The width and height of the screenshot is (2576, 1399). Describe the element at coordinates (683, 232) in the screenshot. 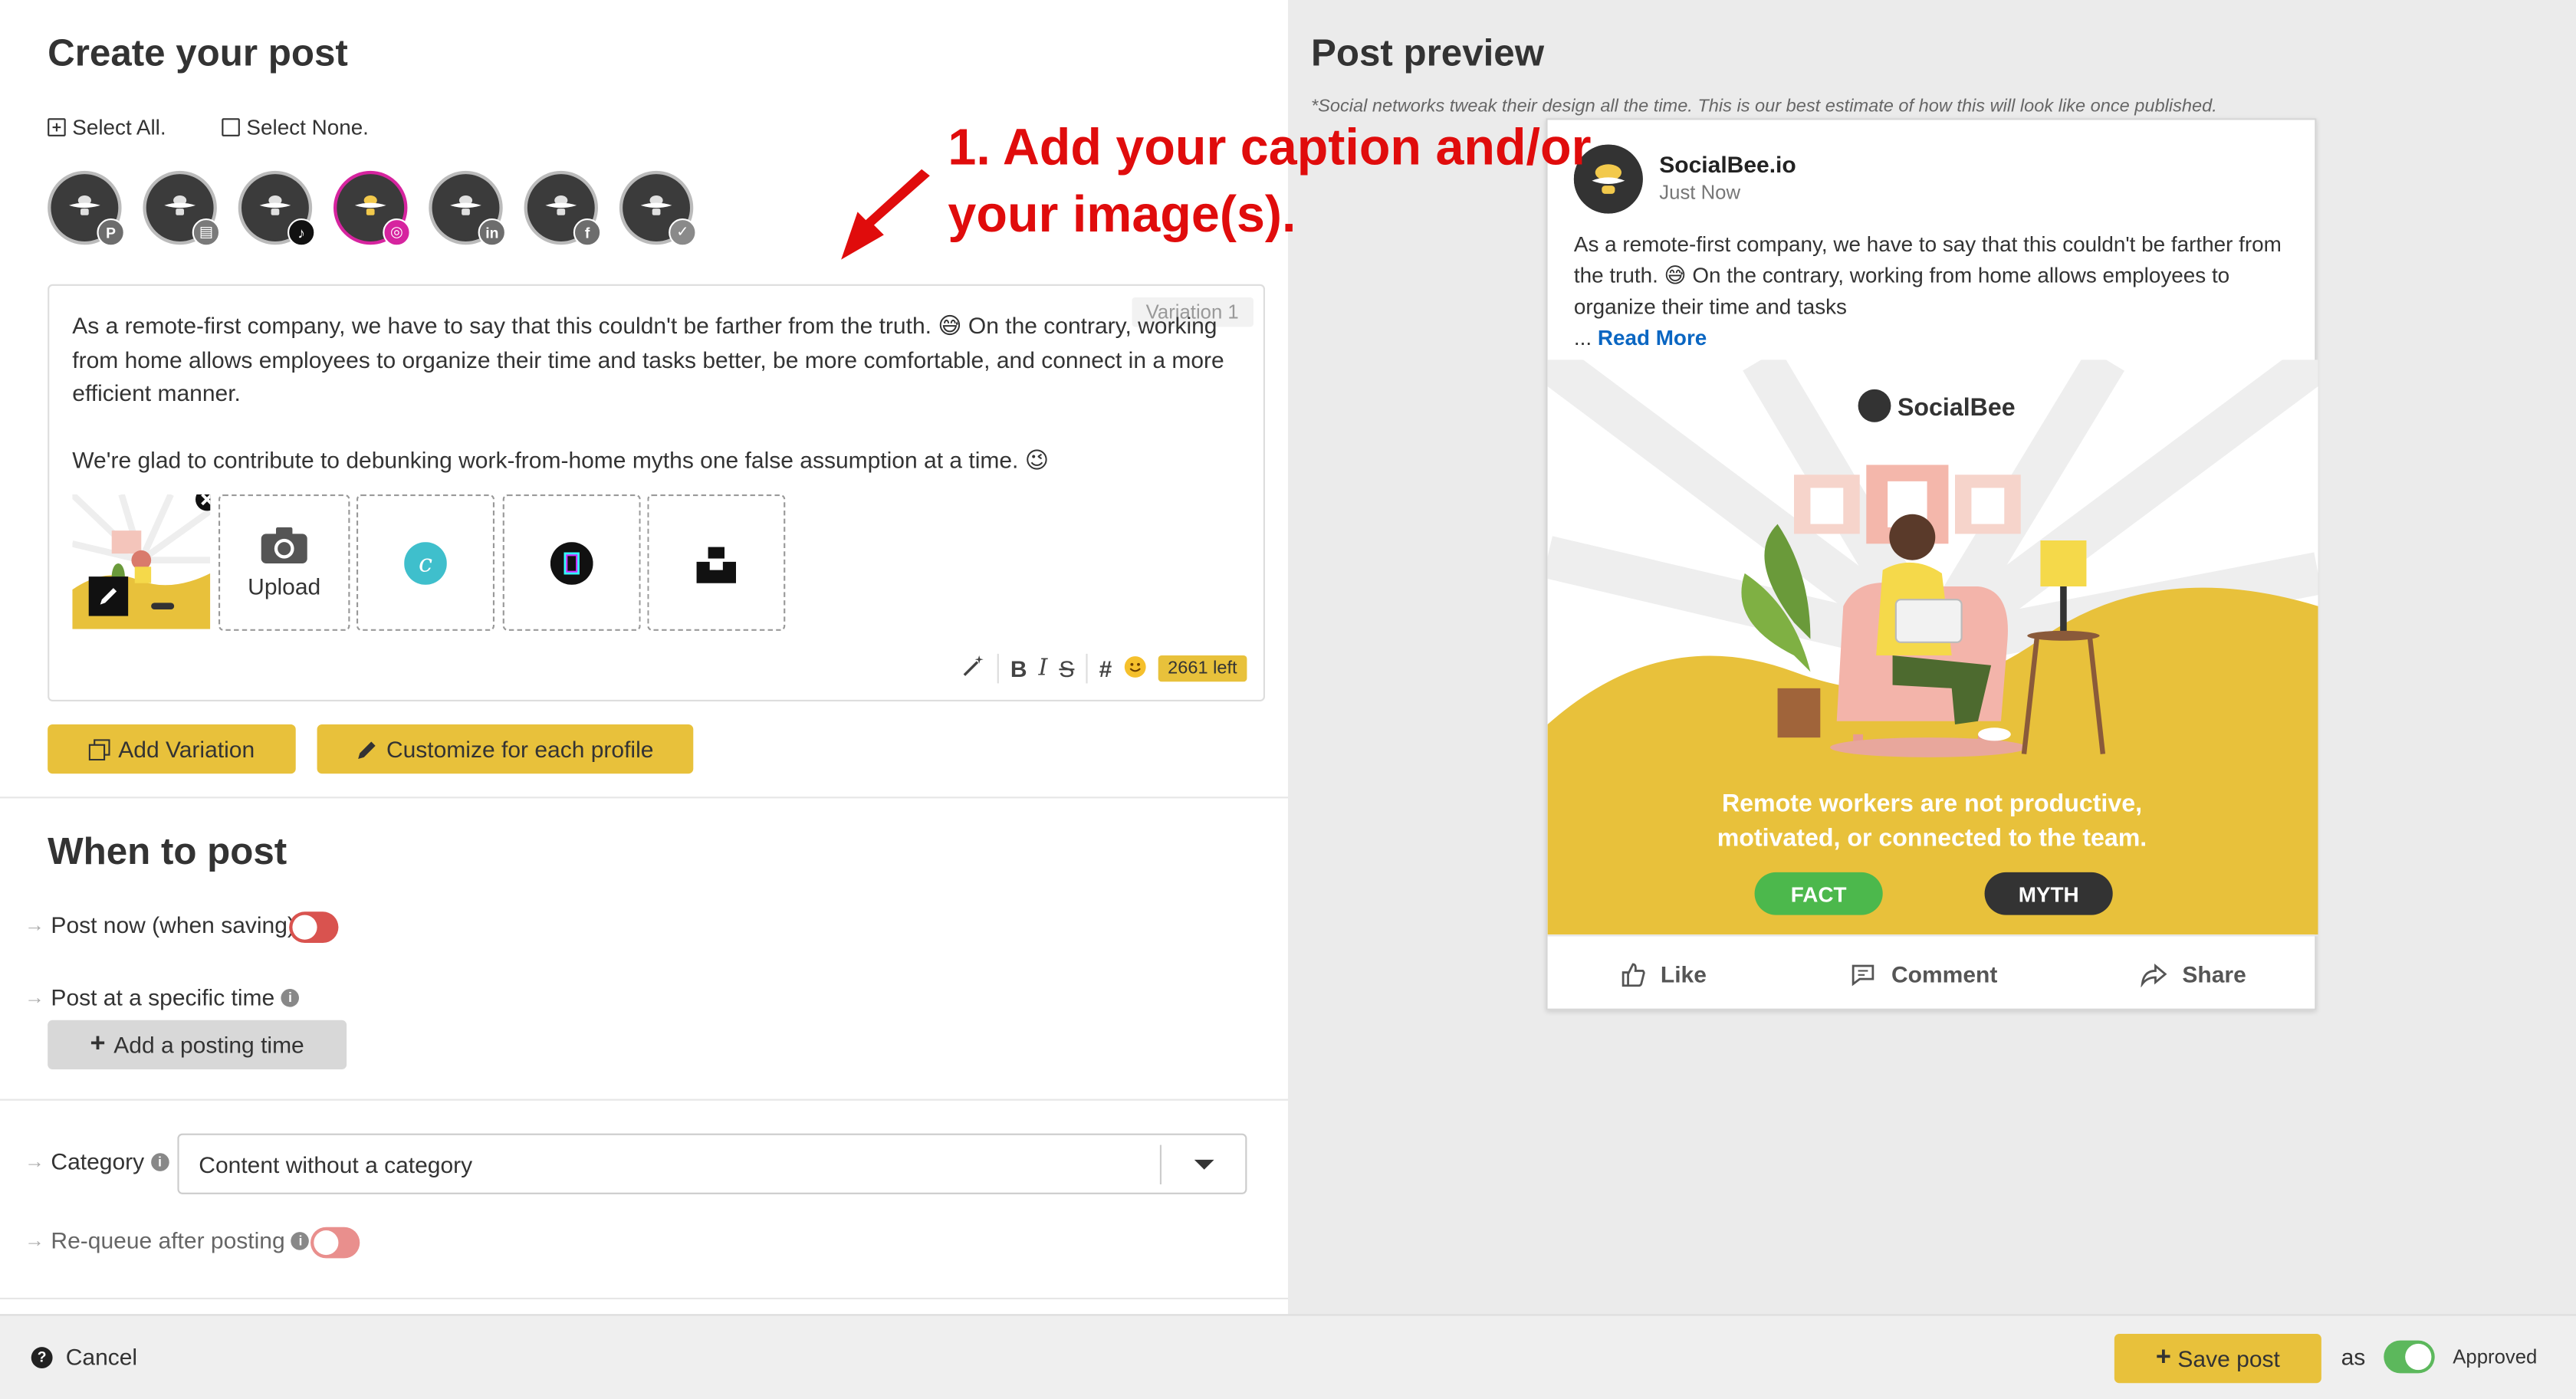

I see `twitter-icon: ✓` at that location.